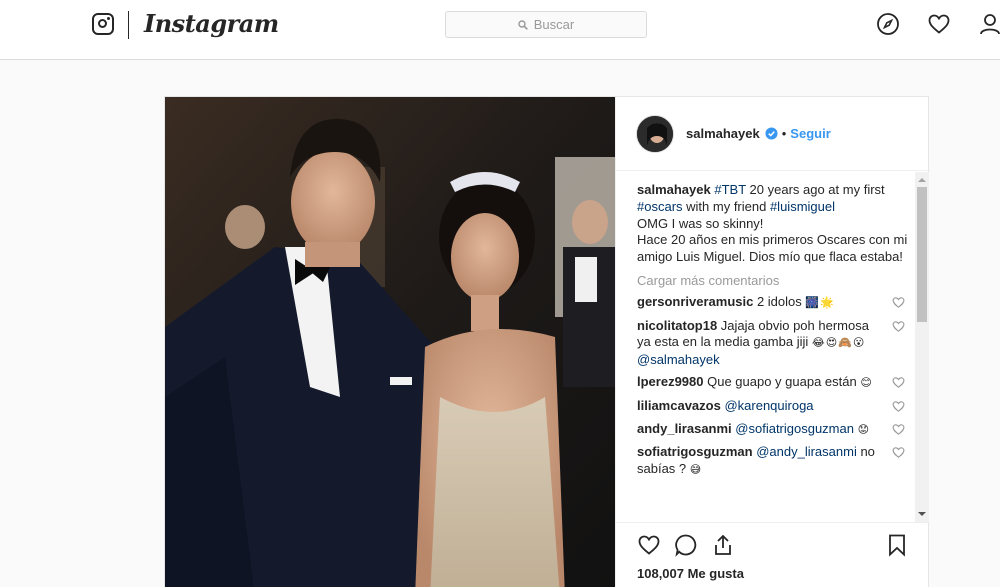 The image size is (1000, 587). I want to click on list-item: lperez9980 Que guapo y guapa están 😊, so click(773, 383).